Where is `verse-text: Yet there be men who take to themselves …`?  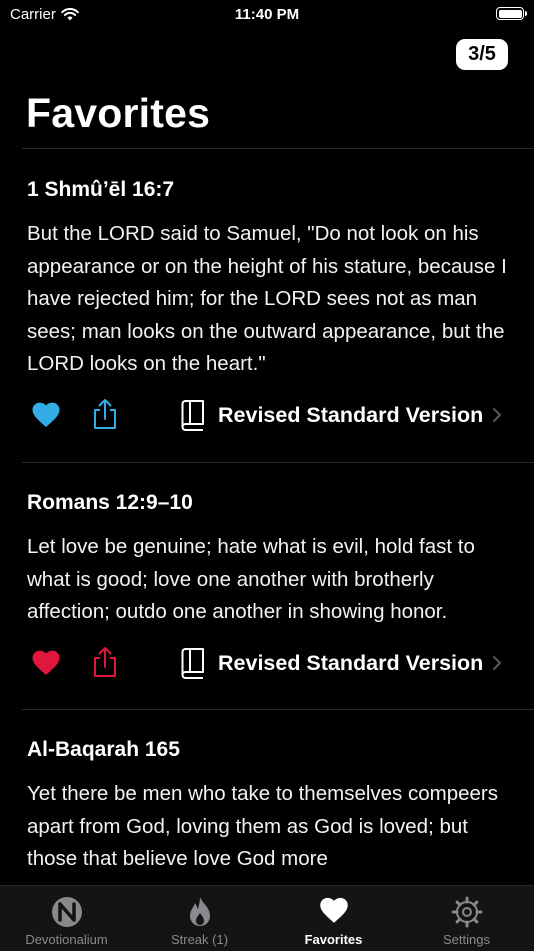
verse-text: Yet there be men who take to themselves … is located at coordinates (262, 826).